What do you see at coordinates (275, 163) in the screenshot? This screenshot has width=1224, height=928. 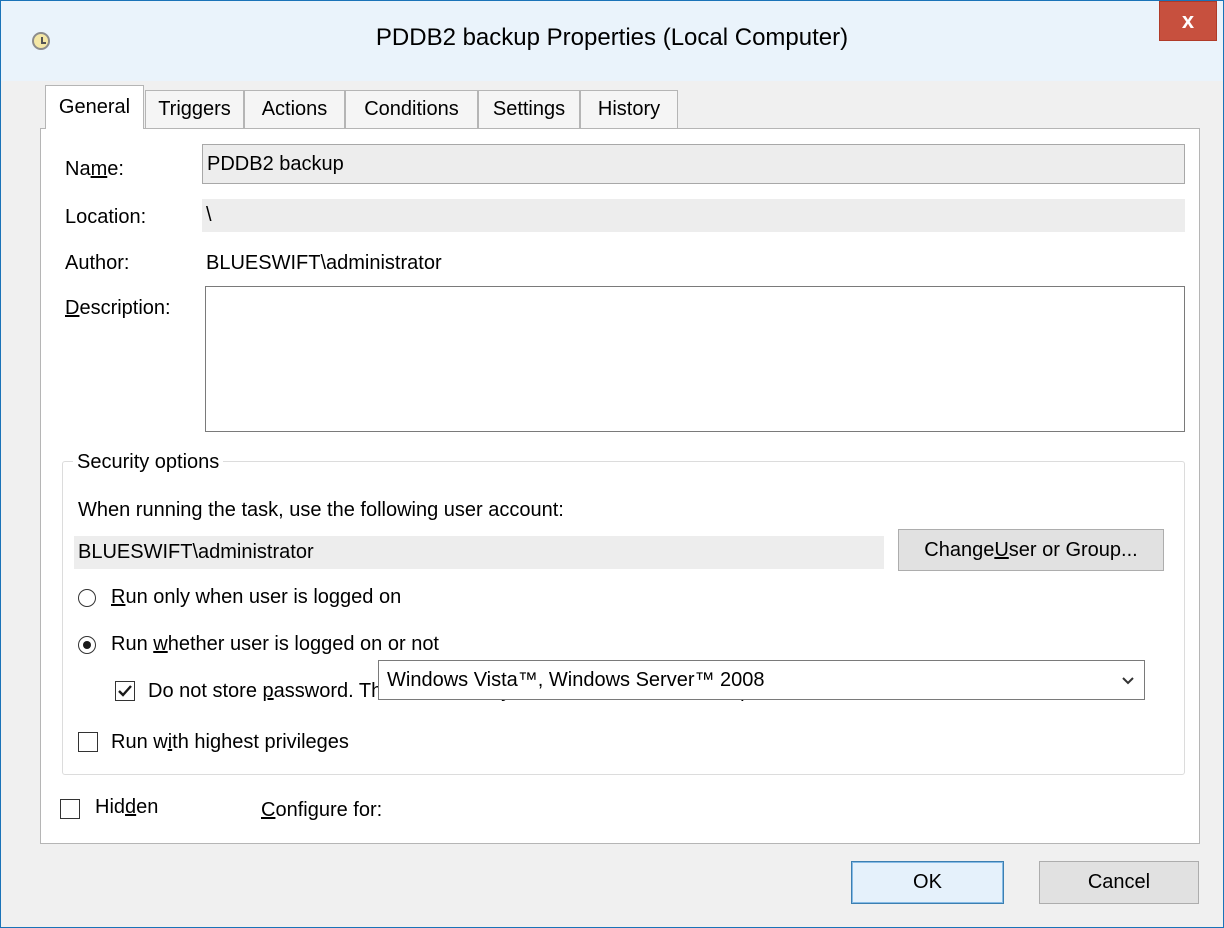 I see `name-value: PDDB2 backup` at bounding box center [275, 163].